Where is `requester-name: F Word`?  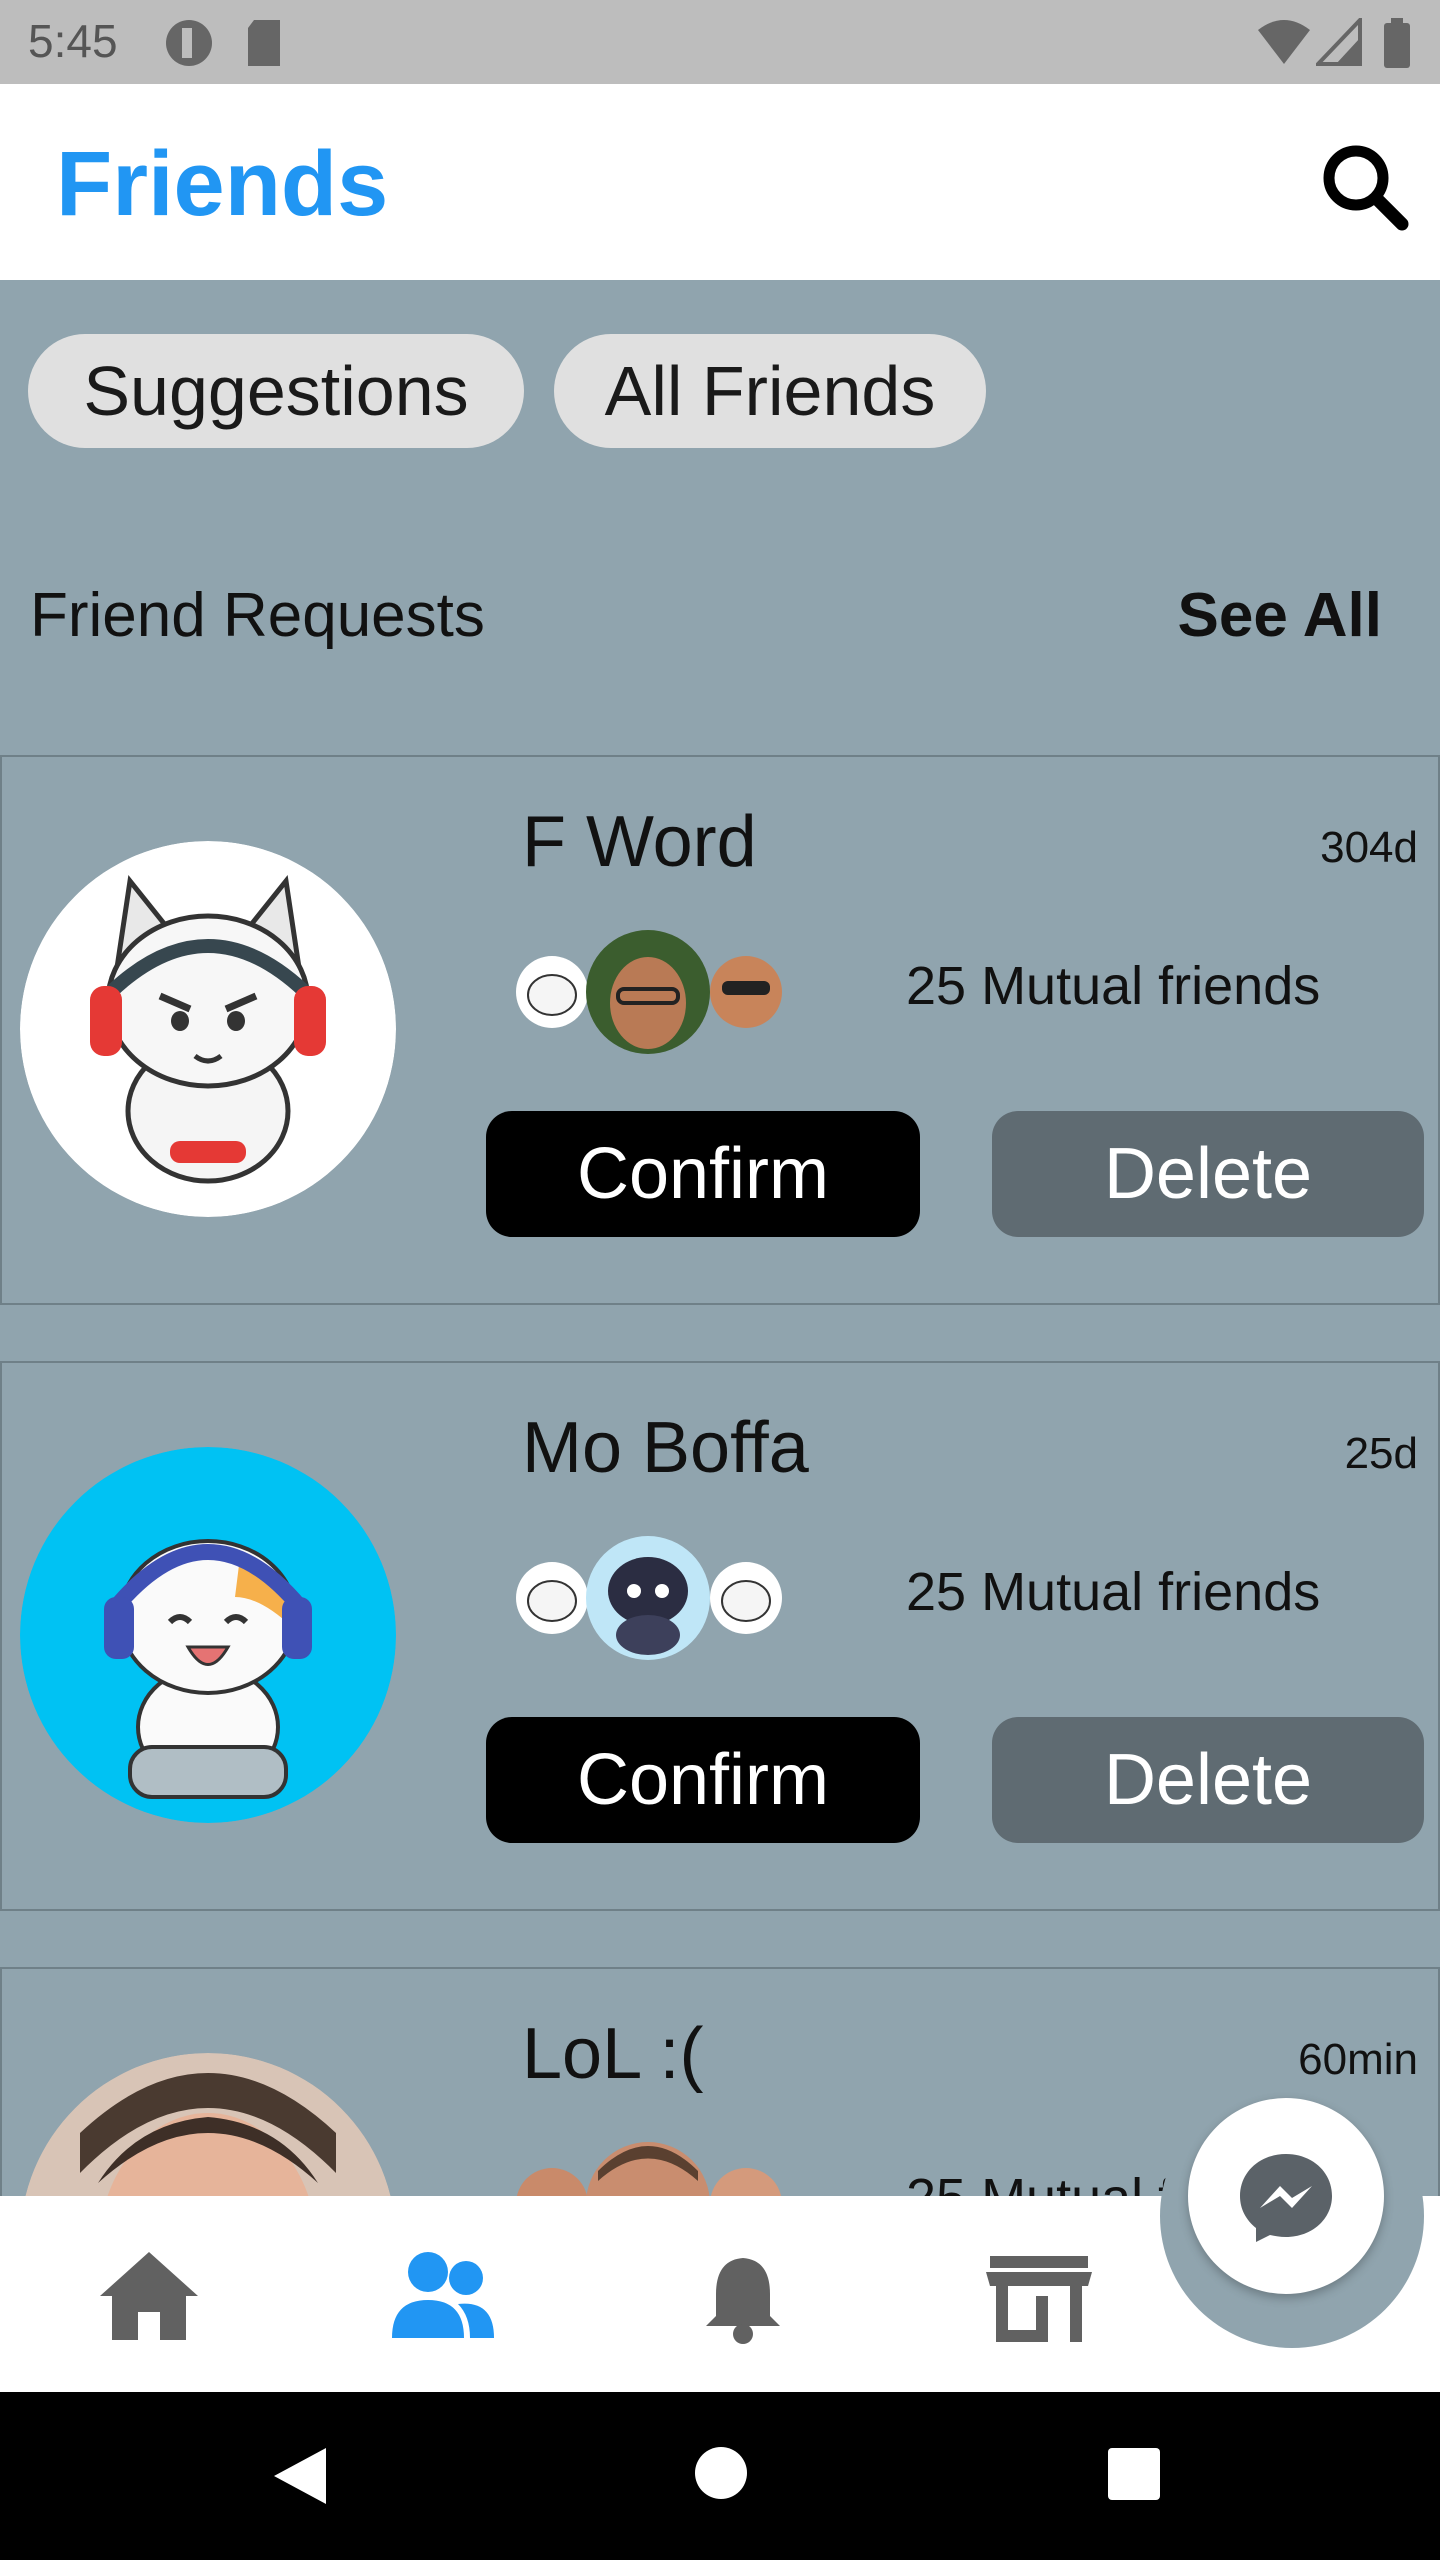 requester-name: F Word is located at coordinates (639, 842).